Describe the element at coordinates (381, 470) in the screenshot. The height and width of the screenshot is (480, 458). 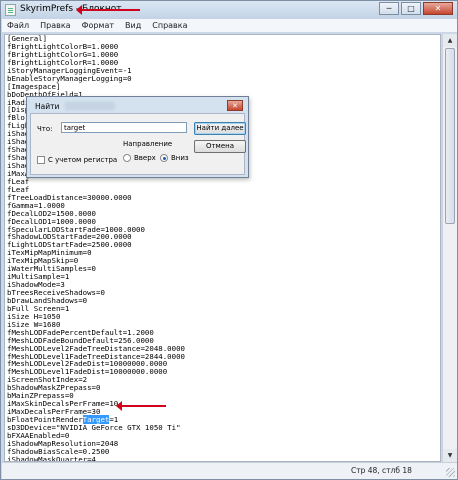
I see `cursor-position: Стр 48, стлб 18` at that location.